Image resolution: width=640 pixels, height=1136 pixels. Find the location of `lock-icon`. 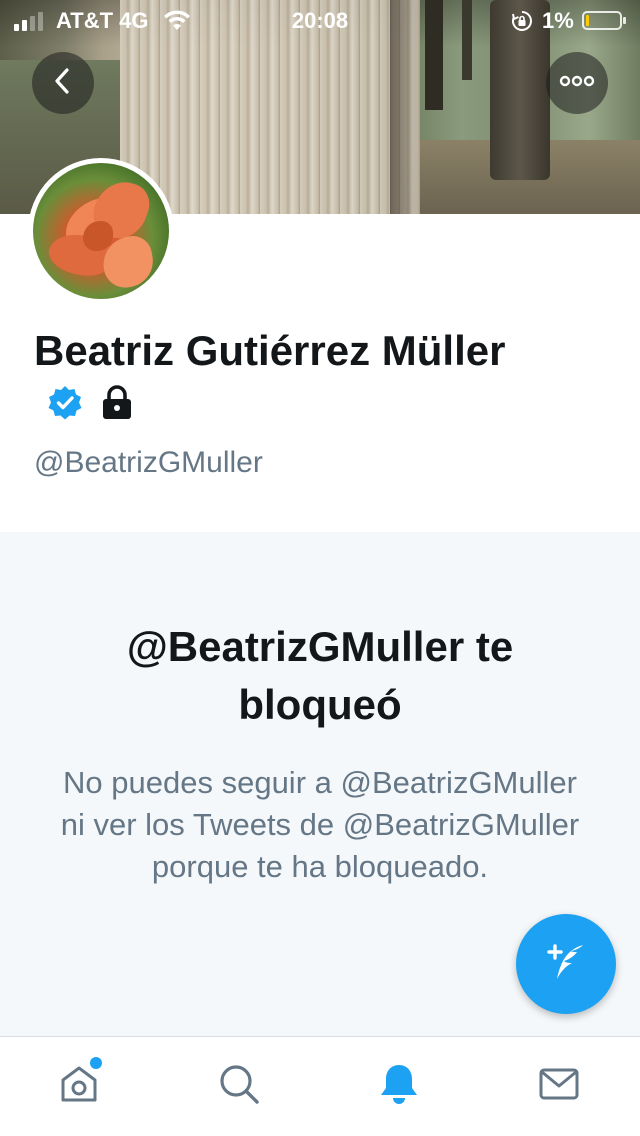

lock-icon is located at coordinates (117, 408).